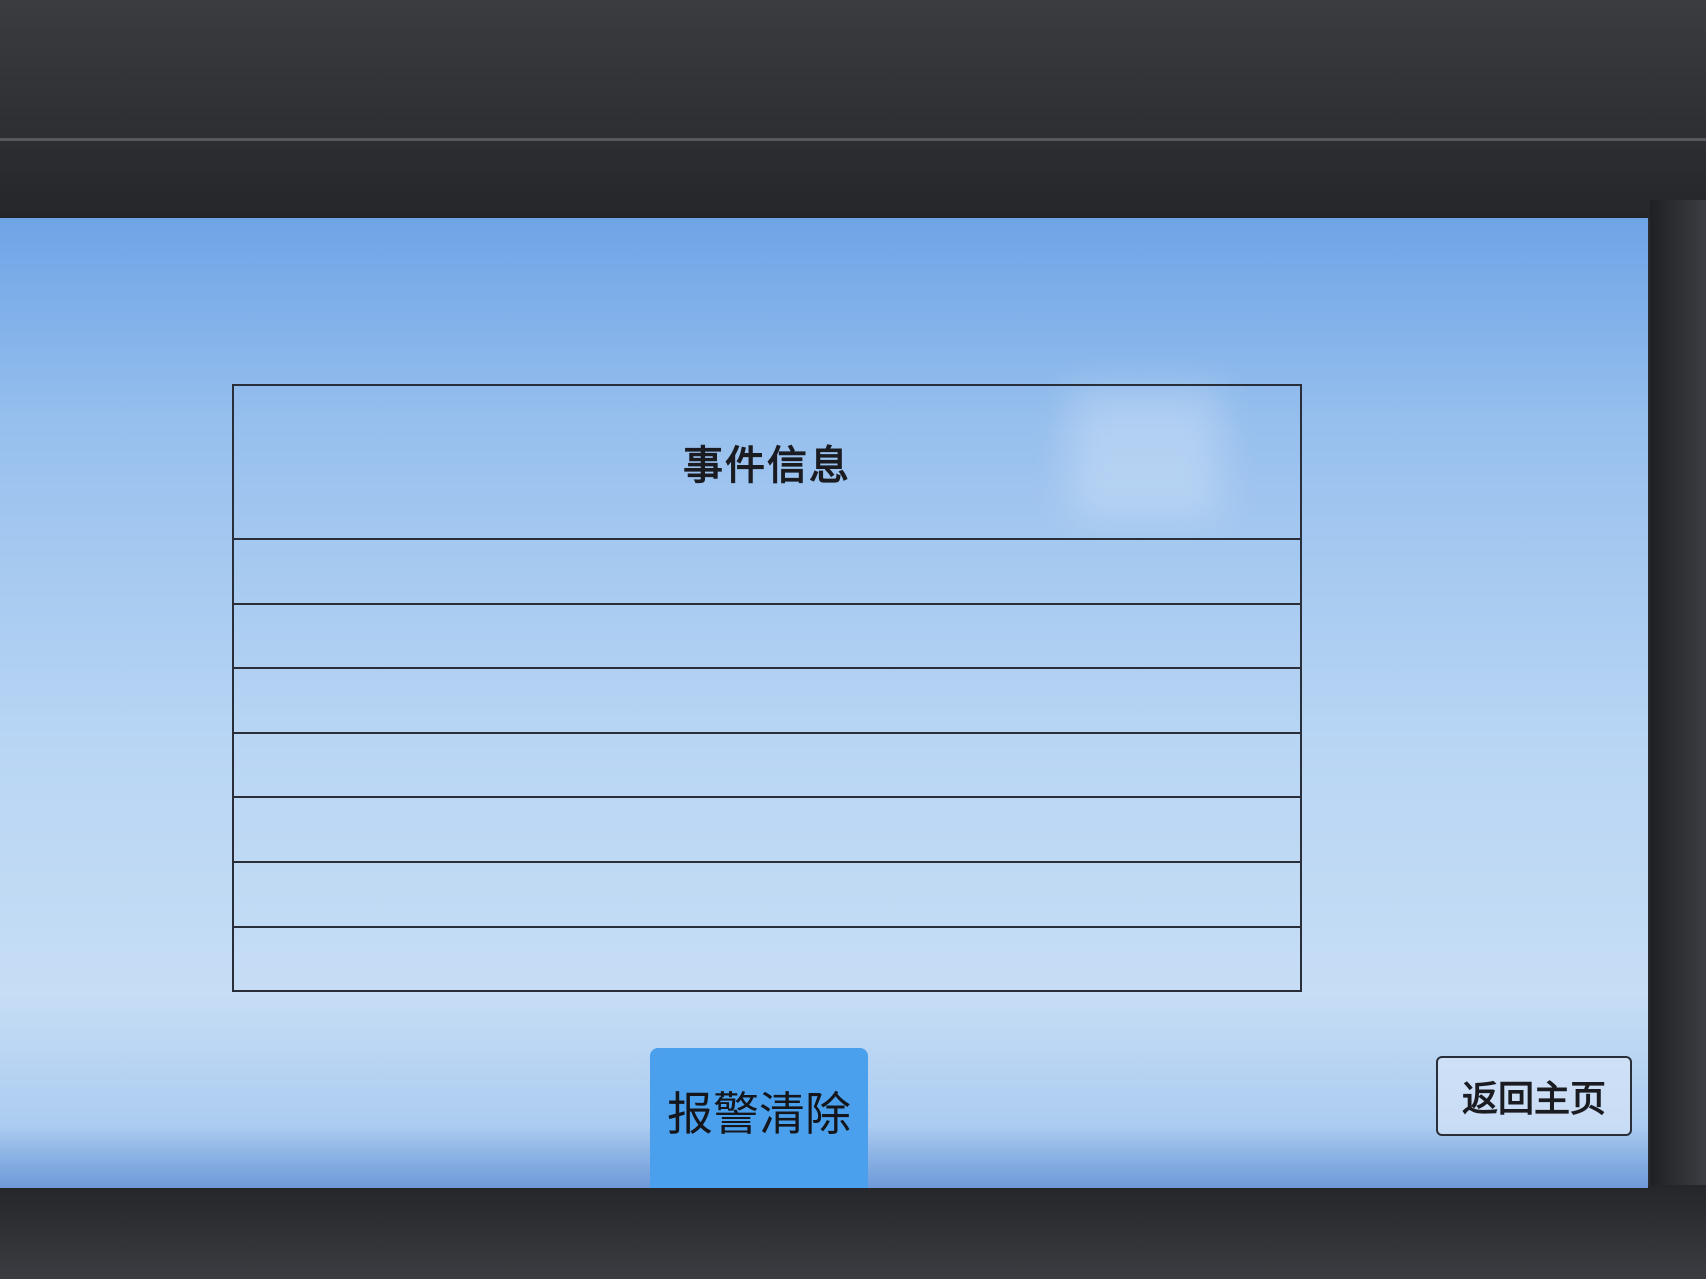 The image size is (1706, 1279). I want to click on return-home-button: 返回主页, so click(1534, 1096).